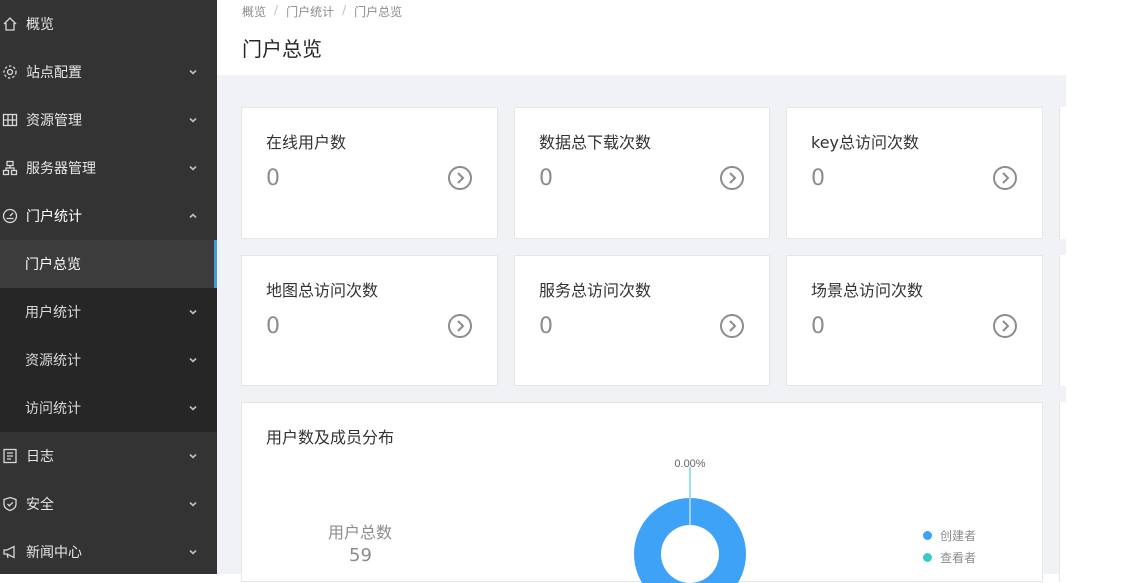 This screenshot has width=1143, height=583. I want to click on chevron-up-icon, so click(193, 216).